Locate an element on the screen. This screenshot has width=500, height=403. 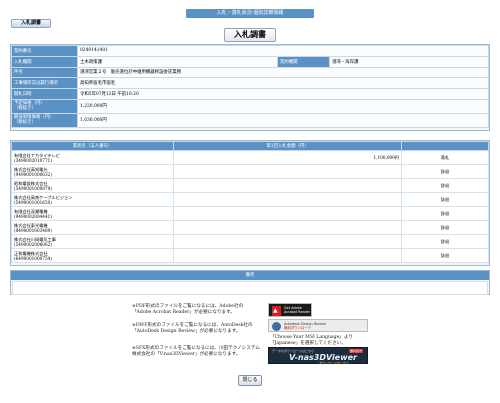
bidder-name-cell: 株式会社東光電機 (8490001003489) is located at coordinates (92, 227).